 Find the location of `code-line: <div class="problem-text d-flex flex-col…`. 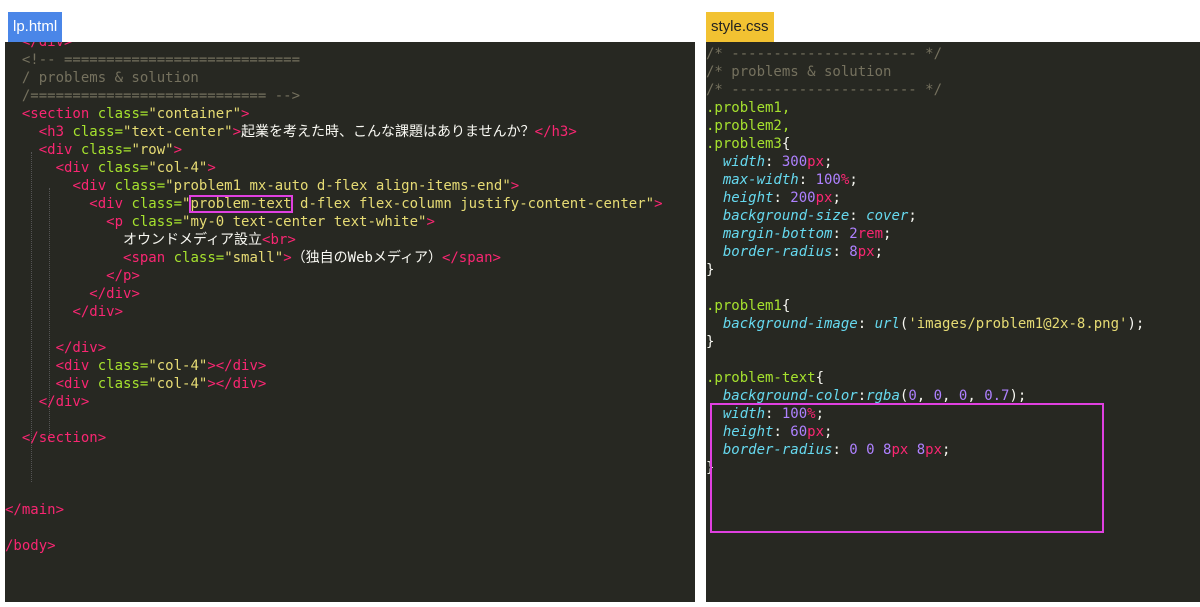

code-line: <div class="problem-text d-flex flex-col… is located at coordinates (350, 204).